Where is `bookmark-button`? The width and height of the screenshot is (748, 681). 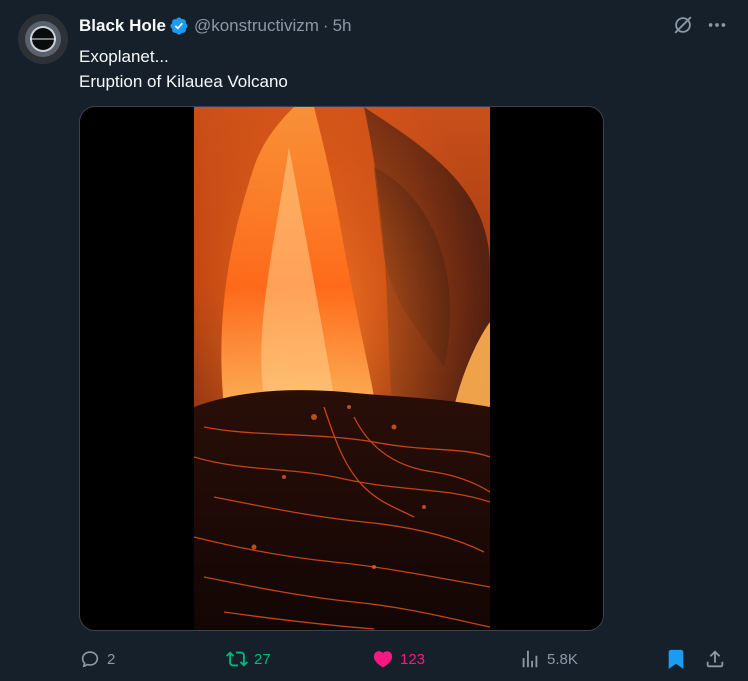 bookmark-button is located at coordinates (679, 659).